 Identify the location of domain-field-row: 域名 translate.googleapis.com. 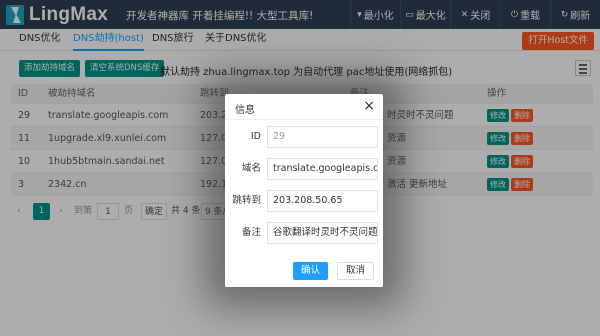
(304, 169).